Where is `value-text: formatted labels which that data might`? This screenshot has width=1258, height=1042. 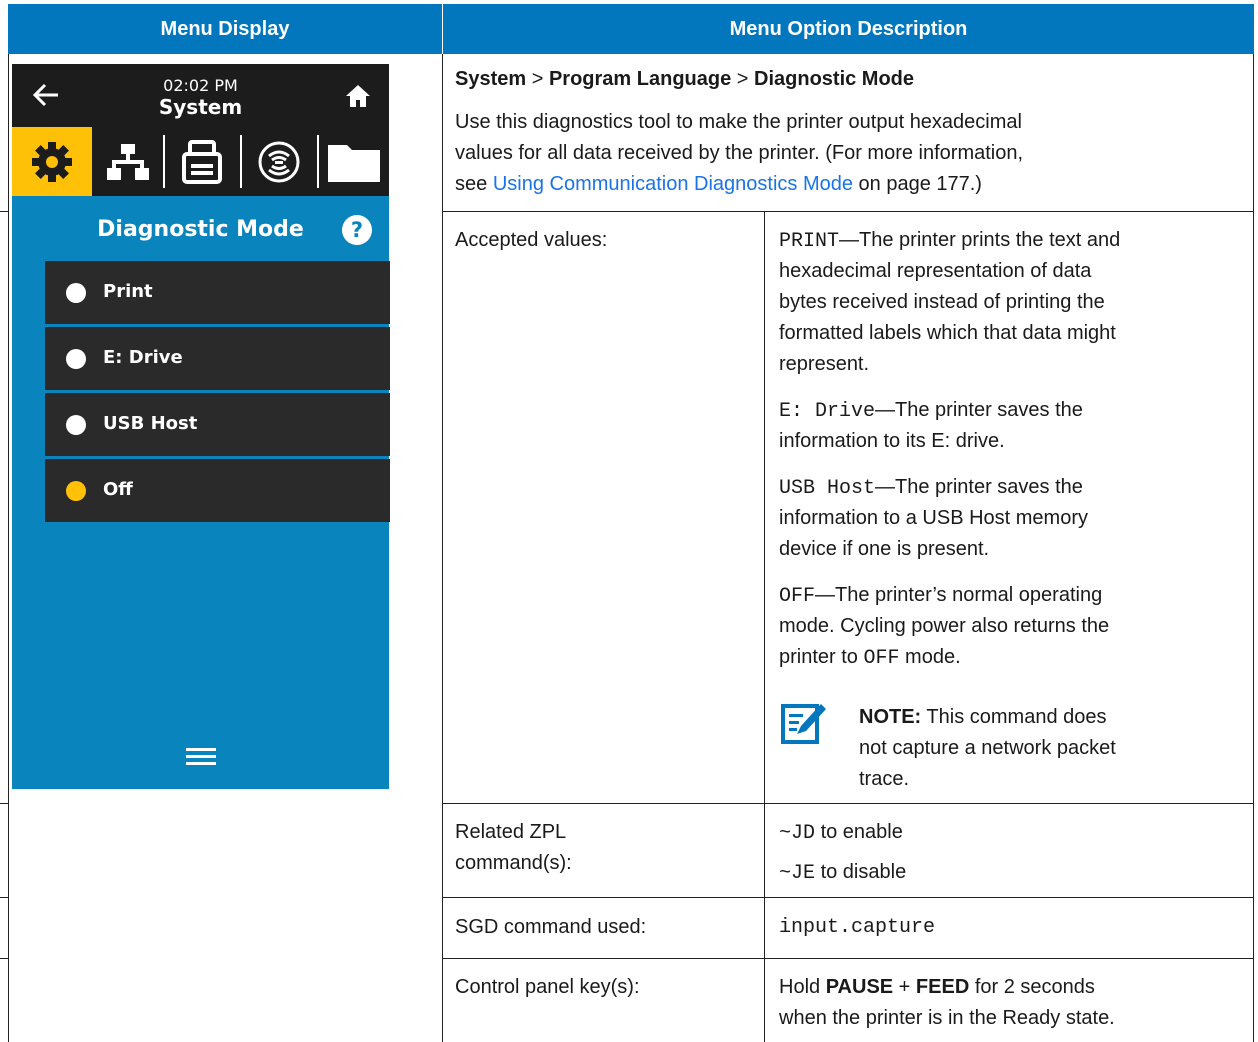
value-text: formatted labels which that data might is located at coordinates (947, 333).